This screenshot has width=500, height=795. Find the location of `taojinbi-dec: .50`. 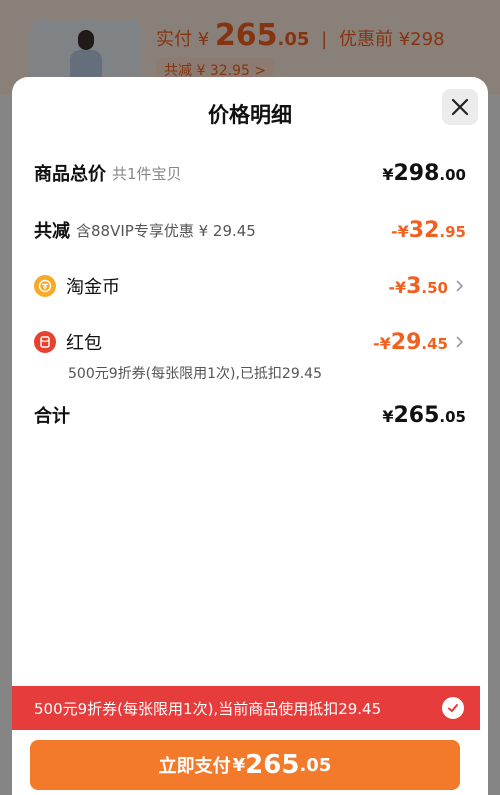

taojinbi-dec: .50 is located at coordinates (434, 287).